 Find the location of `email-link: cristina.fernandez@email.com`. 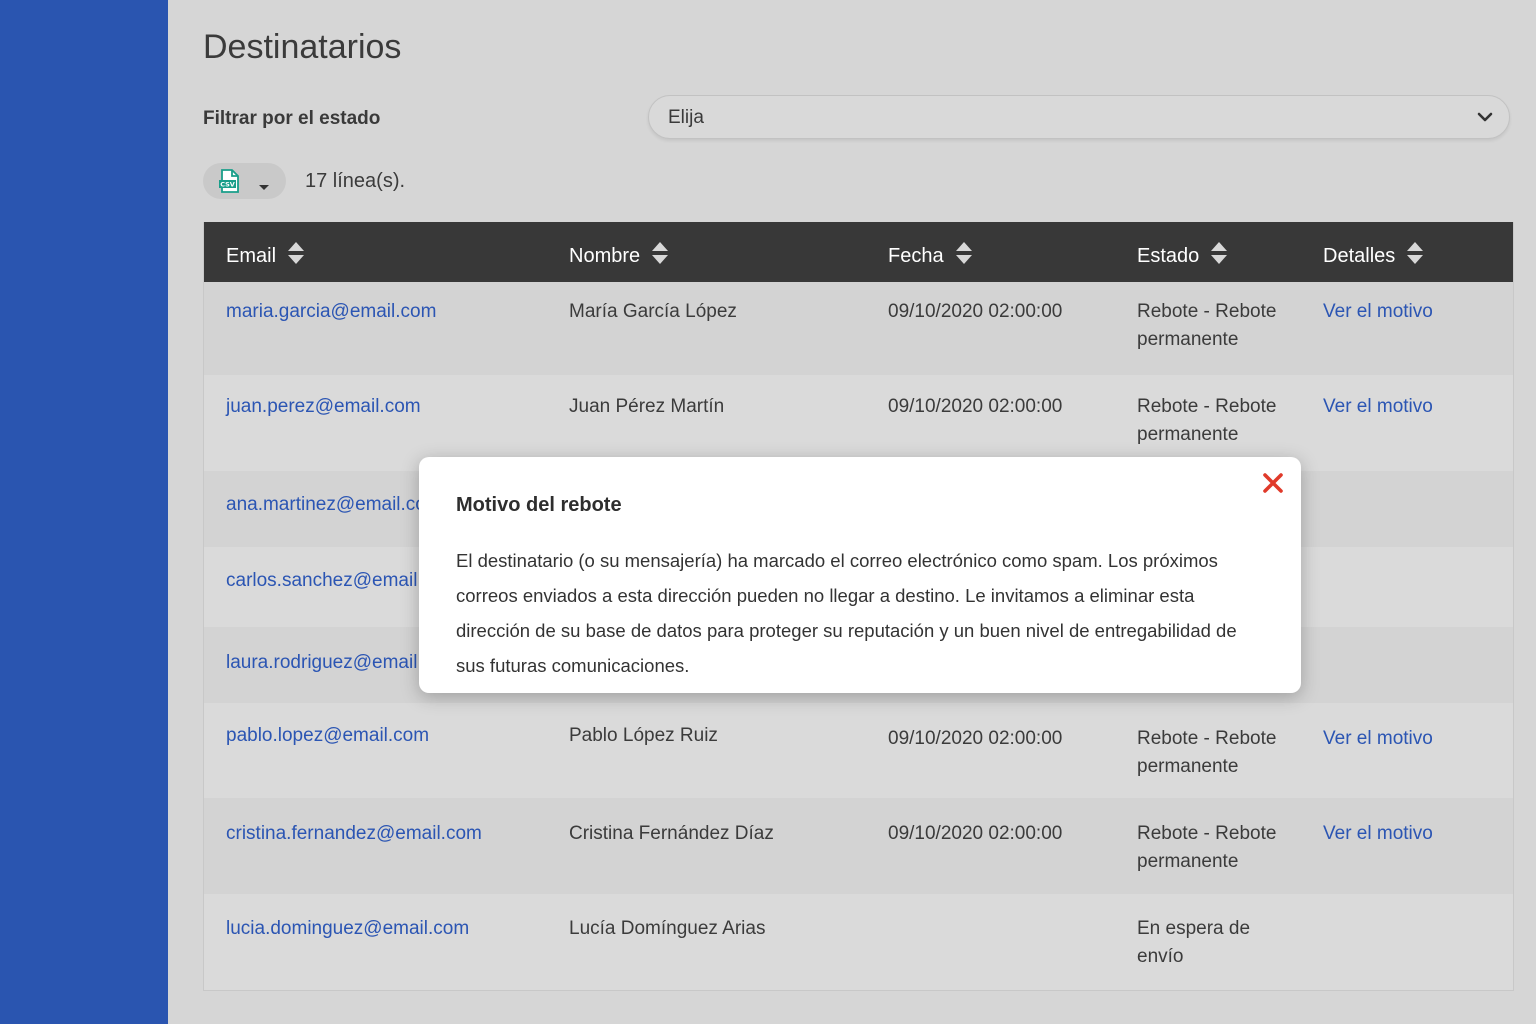

email-link: cristina.fernandez@email.com is located at coordinates (354, 834).